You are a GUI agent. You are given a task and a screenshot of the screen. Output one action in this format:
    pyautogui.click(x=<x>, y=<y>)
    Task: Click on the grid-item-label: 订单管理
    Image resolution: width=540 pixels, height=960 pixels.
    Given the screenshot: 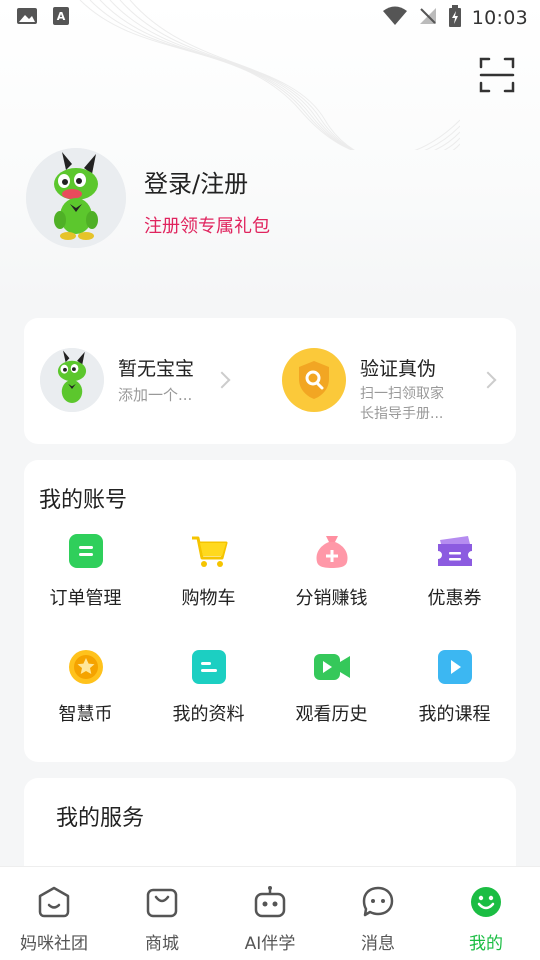 What is the action you would take?
    pyautogui.click(x=85, y=598)
    